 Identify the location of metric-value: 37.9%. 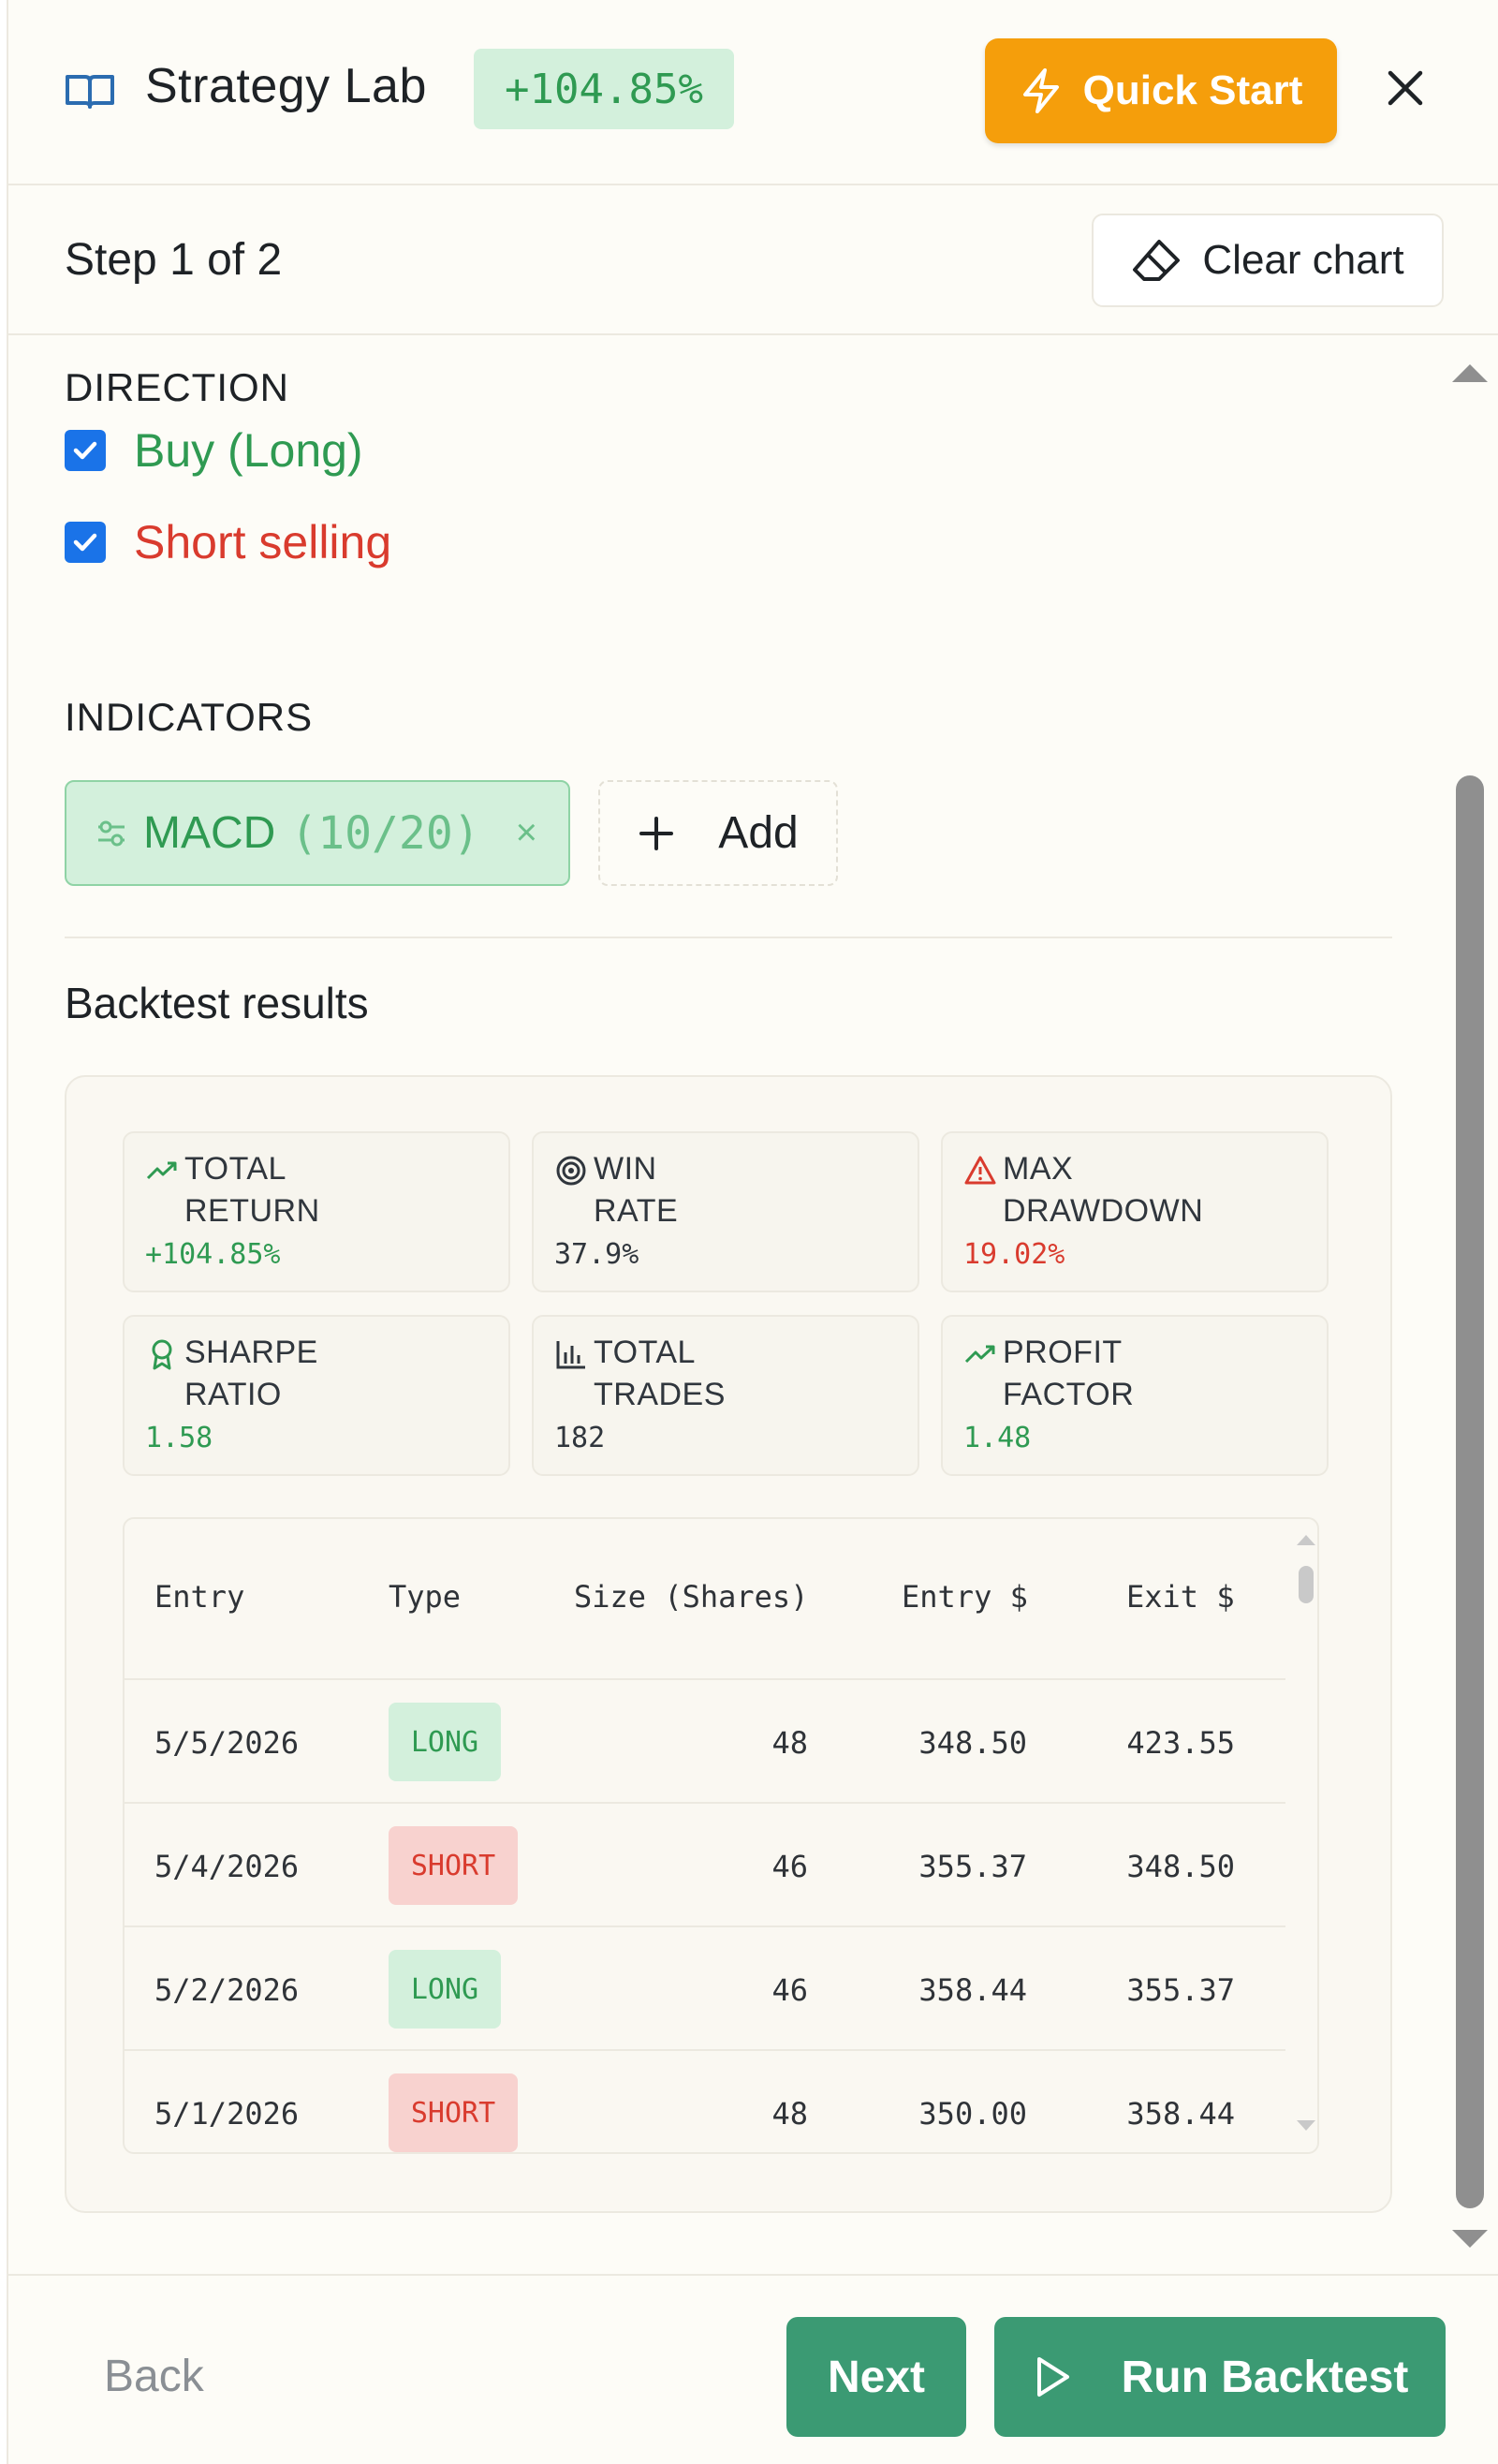
(596, 1254).